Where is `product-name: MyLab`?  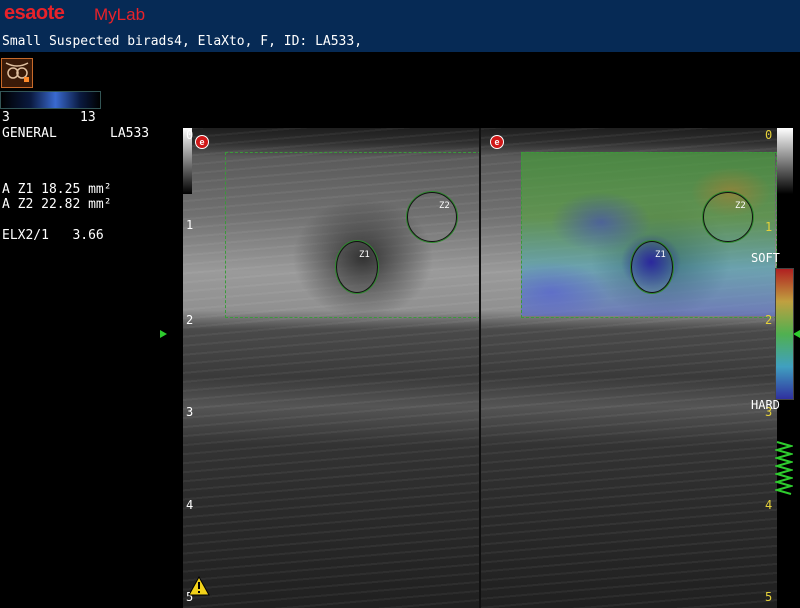
product-name: MyLab is located at coordinates (120, 14).